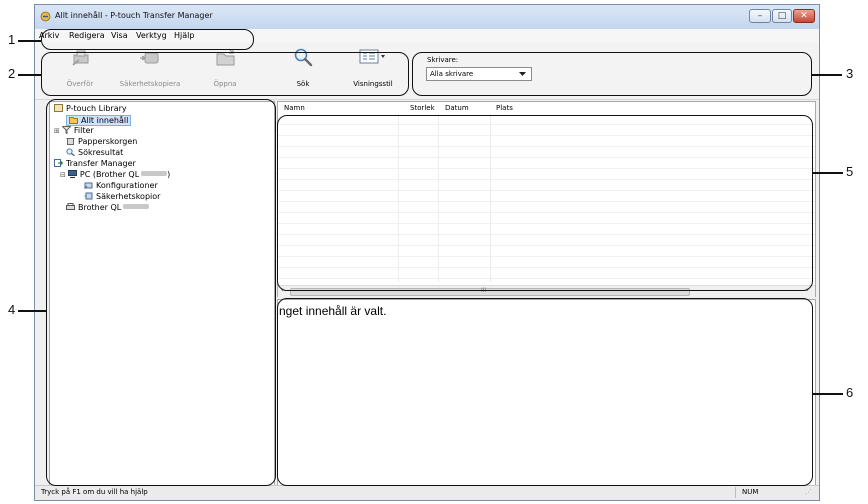  What do you see at coordinates (12, 73) in the screenshot?
I see `callout-number-2: 2` at bounding box center [12, 73].